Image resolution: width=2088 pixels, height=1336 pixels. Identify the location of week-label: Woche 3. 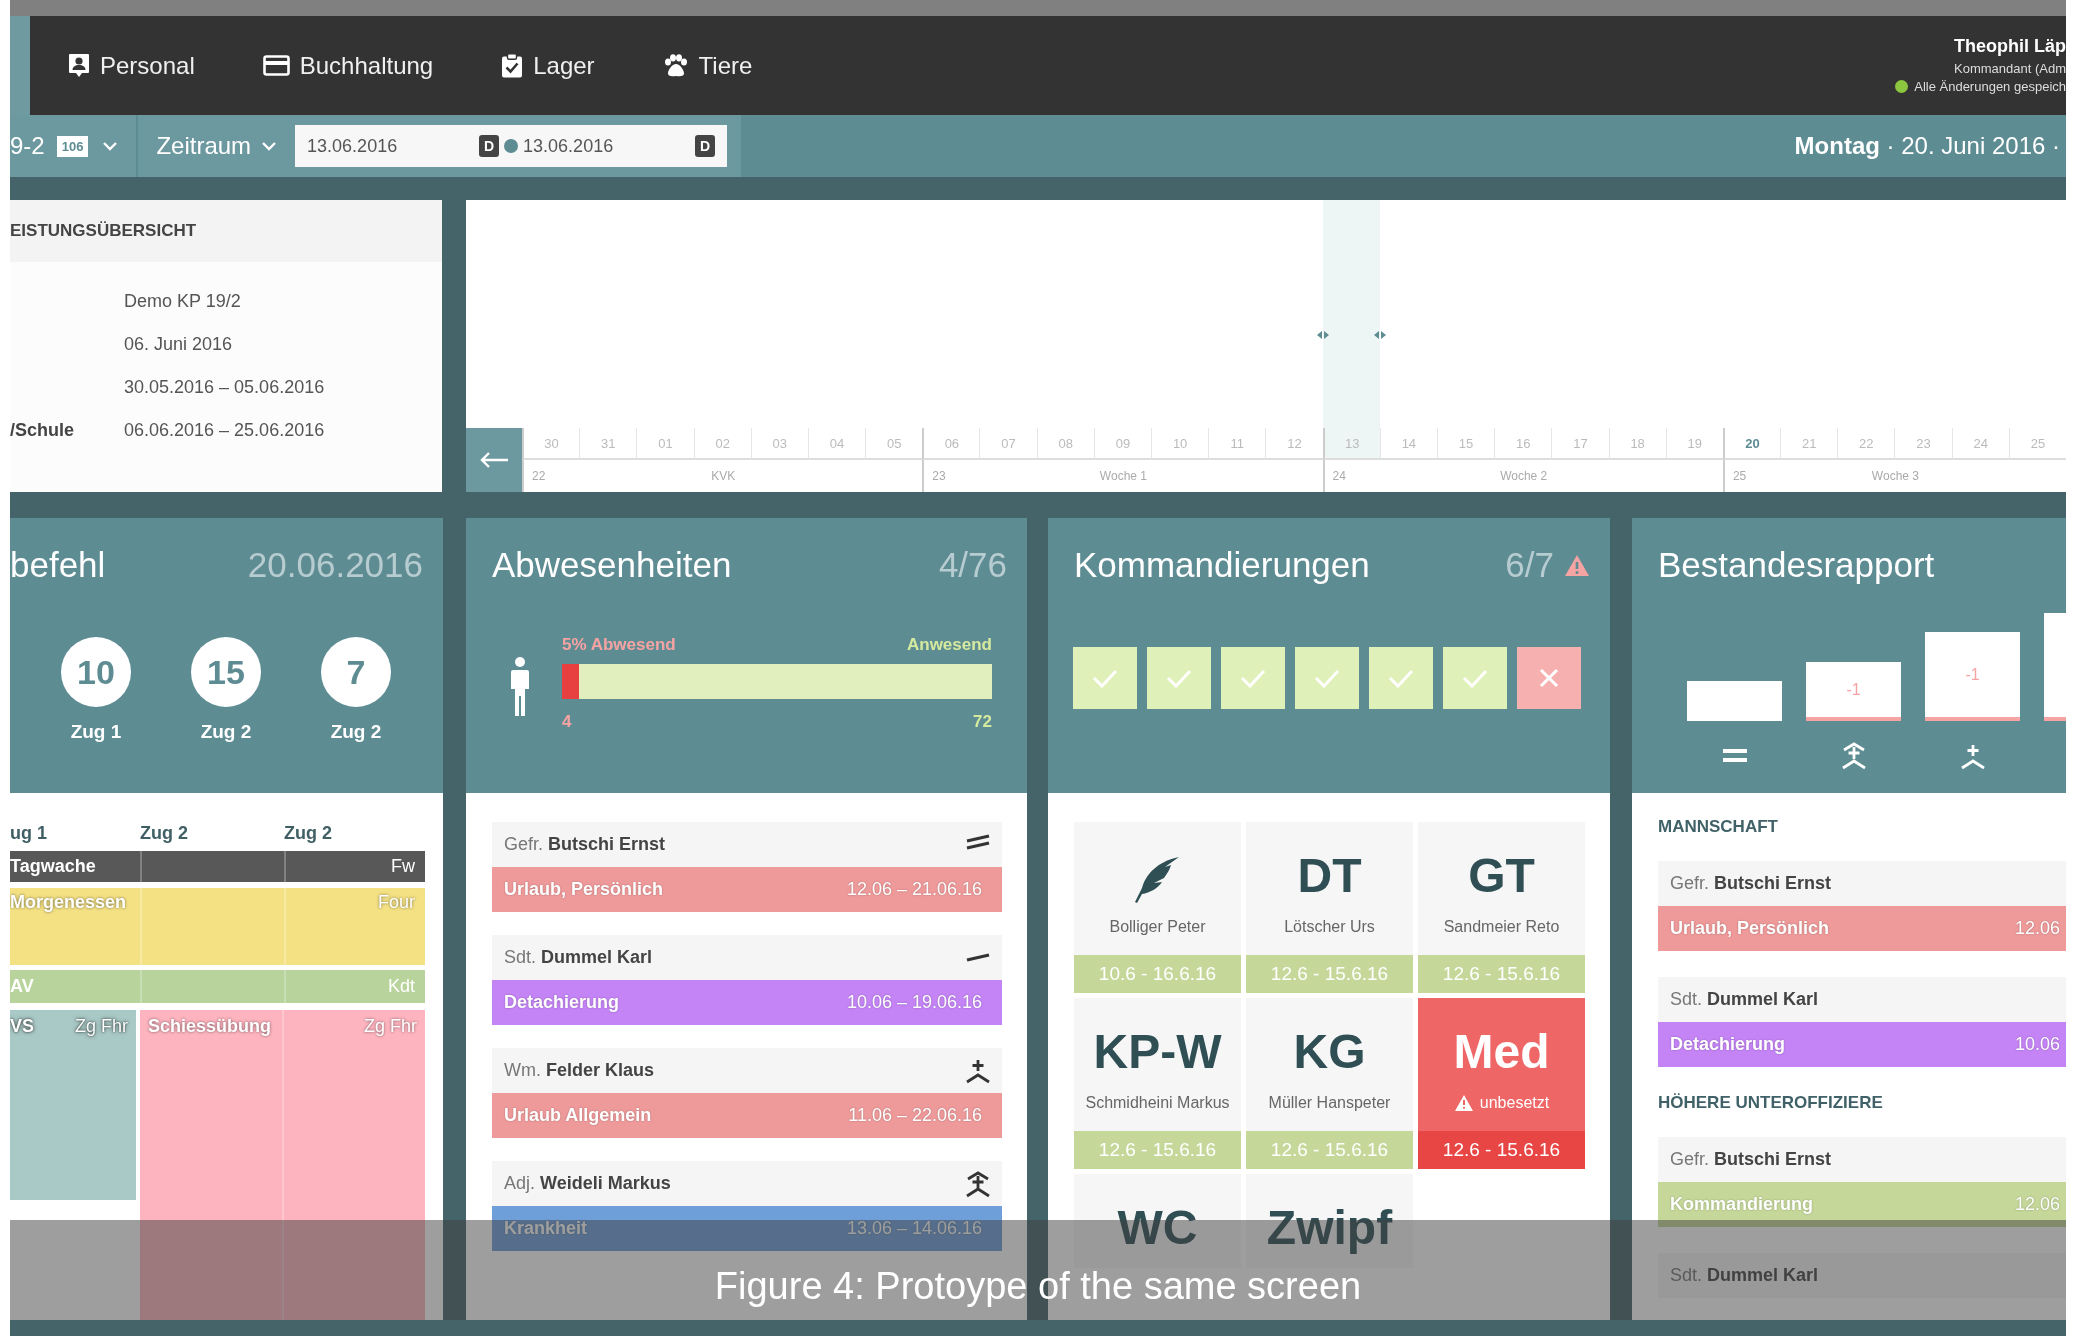
(1895, 476).